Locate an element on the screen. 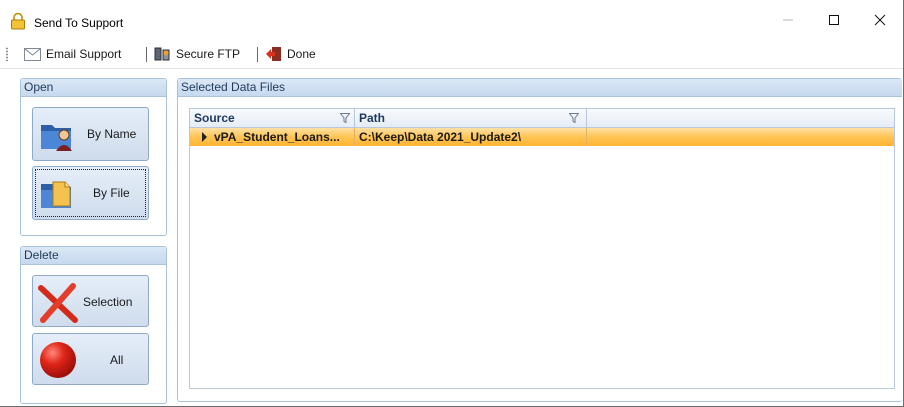 The width and height of the screenshot is (904, 407). email-support-button: Email Support is located at coordinates (72, 54).